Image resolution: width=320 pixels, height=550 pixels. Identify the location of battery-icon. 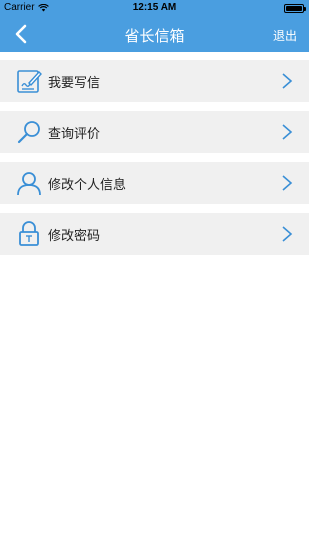
(295, 8).